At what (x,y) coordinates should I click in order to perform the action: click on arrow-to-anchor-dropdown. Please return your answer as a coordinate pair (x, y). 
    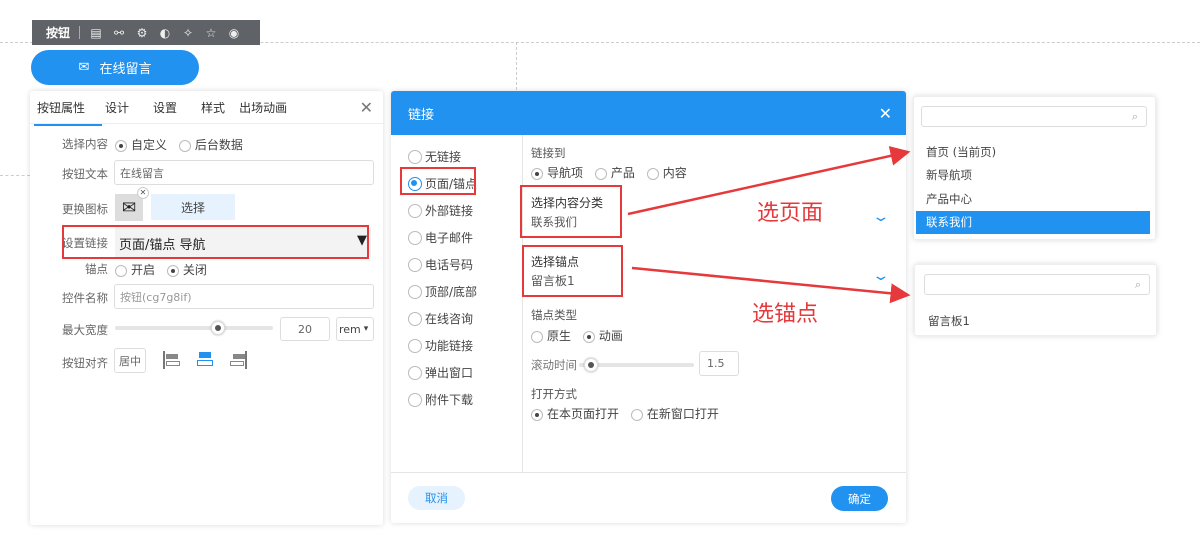
    Looking at the image, I should click on (771, 285).